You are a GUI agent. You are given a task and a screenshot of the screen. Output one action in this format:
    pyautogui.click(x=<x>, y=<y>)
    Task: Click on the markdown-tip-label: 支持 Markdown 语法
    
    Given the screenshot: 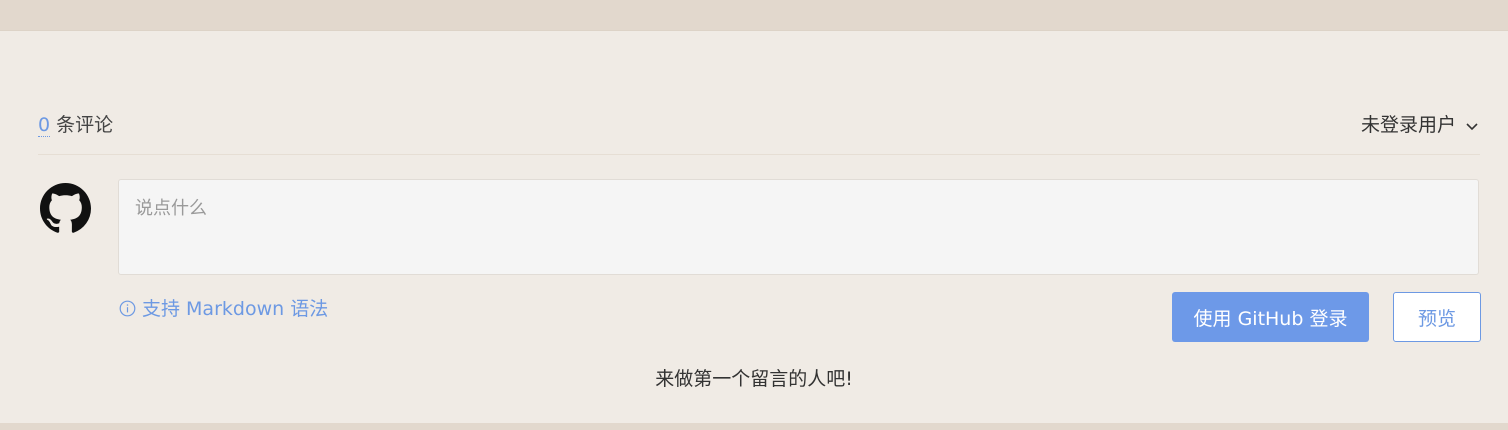 What is the action you would take?
    pyautogui.click(x=235, y=309)
    